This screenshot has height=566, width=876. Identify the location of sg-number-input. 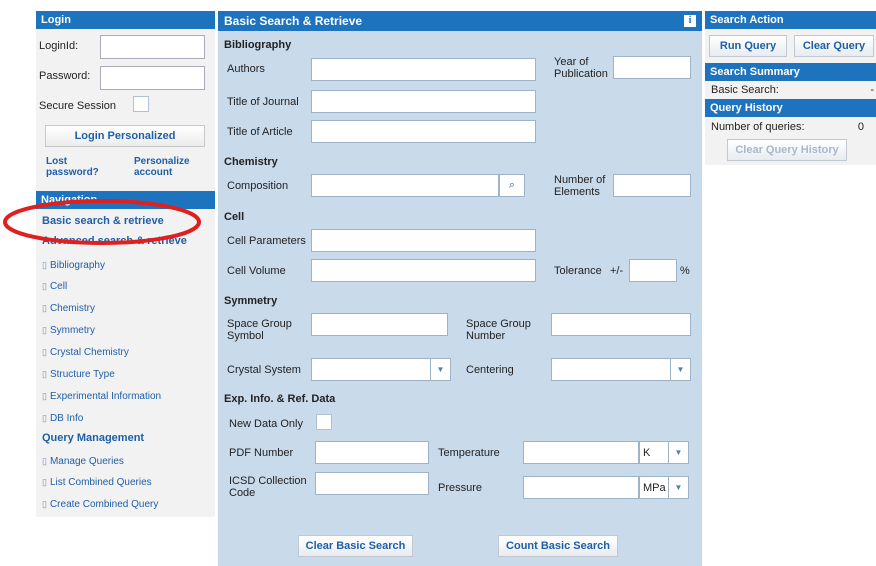
(621, 324).